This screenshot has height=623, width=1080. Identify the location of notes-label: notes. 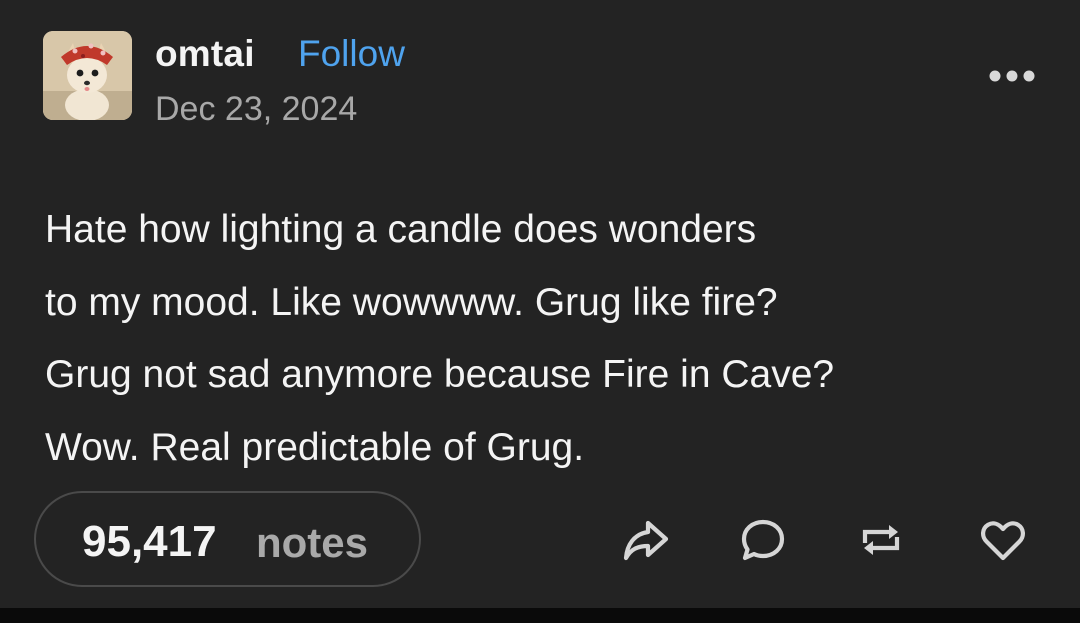
(312, 542).